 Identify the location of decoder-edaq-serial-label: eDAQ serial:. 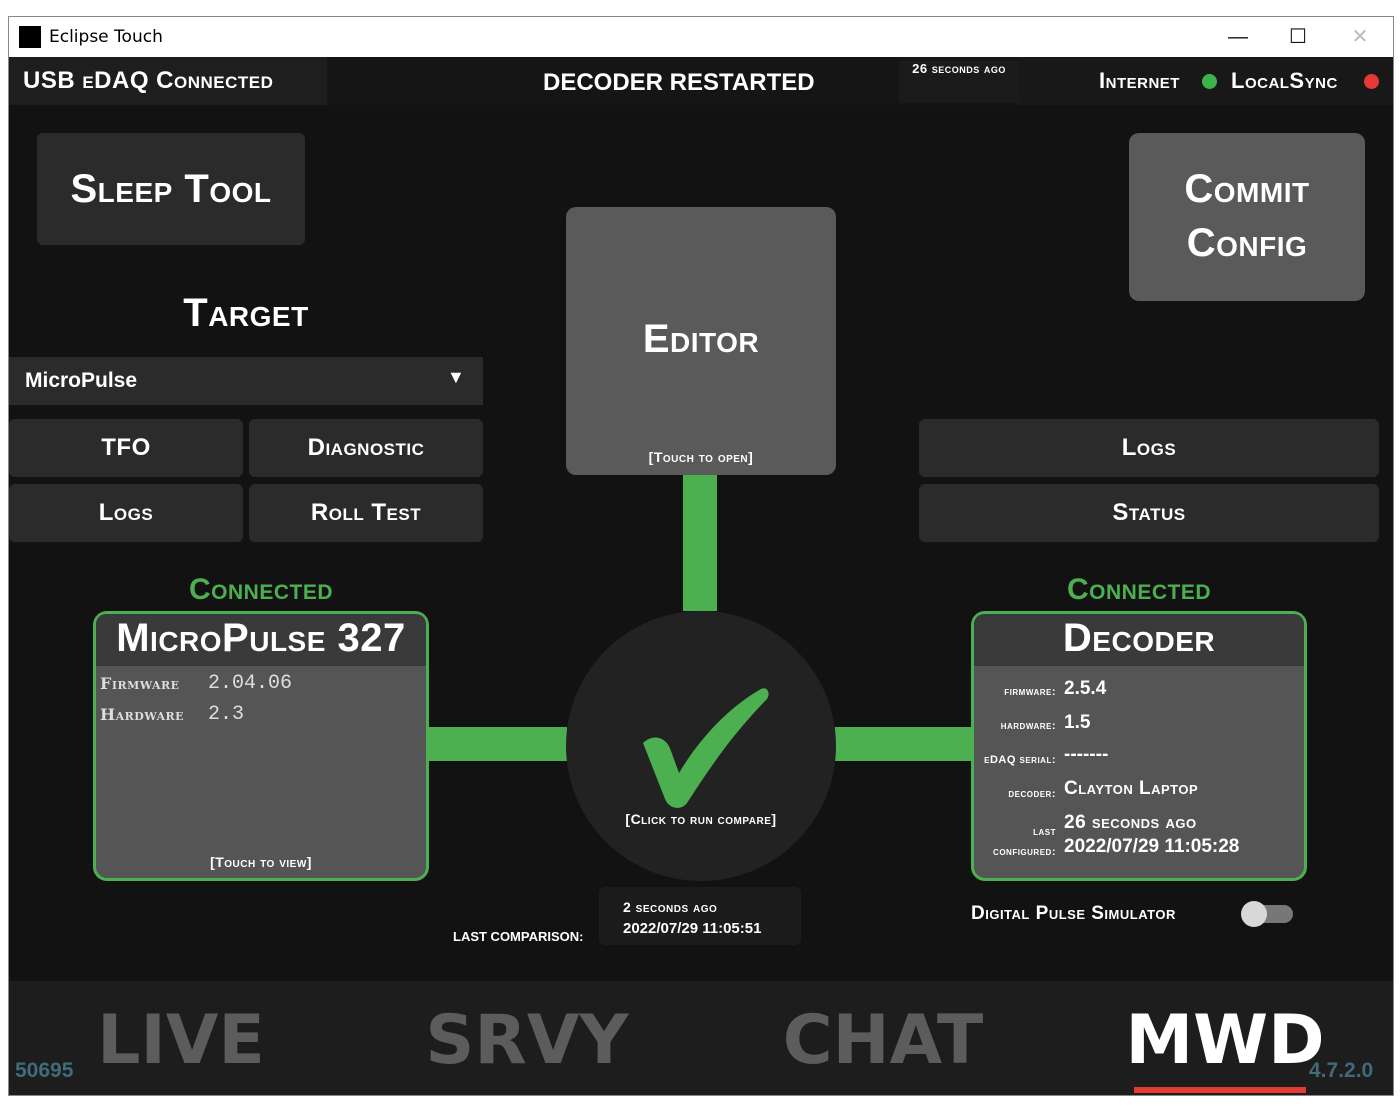
(1020, 760).